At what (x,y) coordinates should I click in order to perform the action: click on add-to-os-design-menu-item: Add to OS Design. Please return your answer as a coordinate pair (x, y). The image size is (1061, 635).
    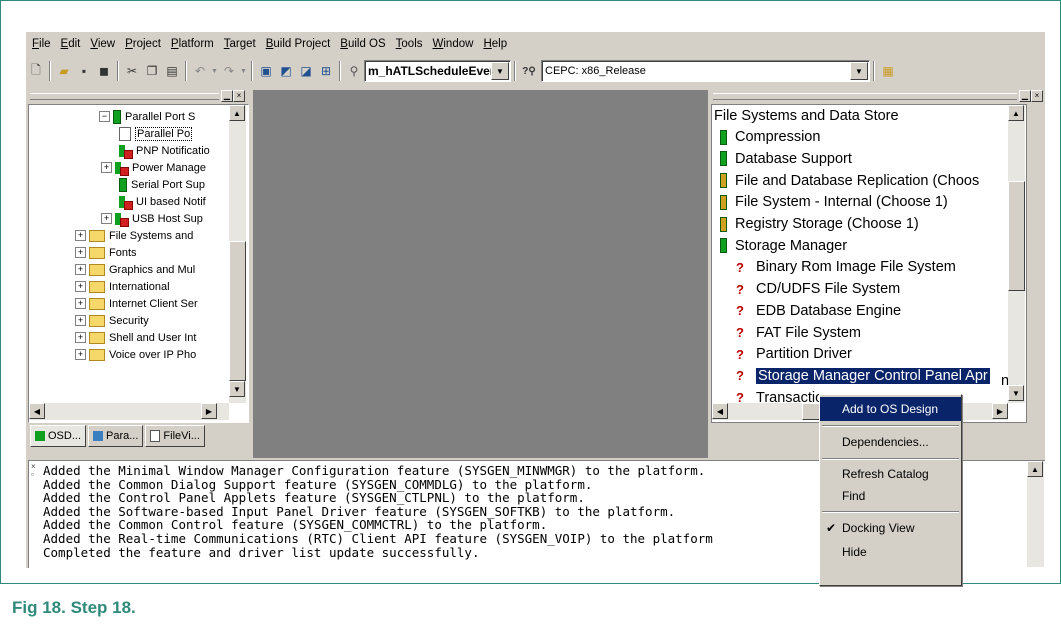
    Looking at the image, I should click on (890, 409).